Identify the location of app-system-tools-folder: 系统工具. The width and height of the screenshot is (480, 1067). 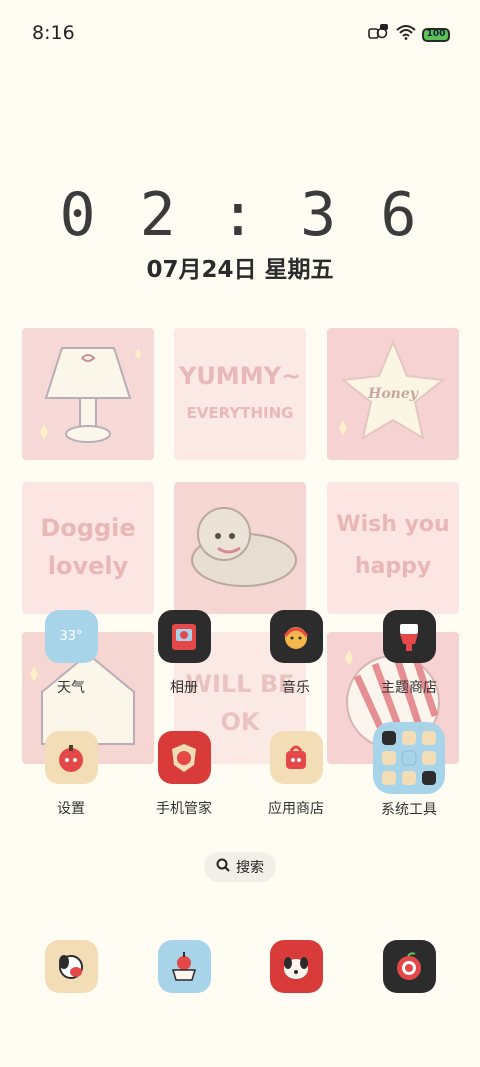
(409, 770).